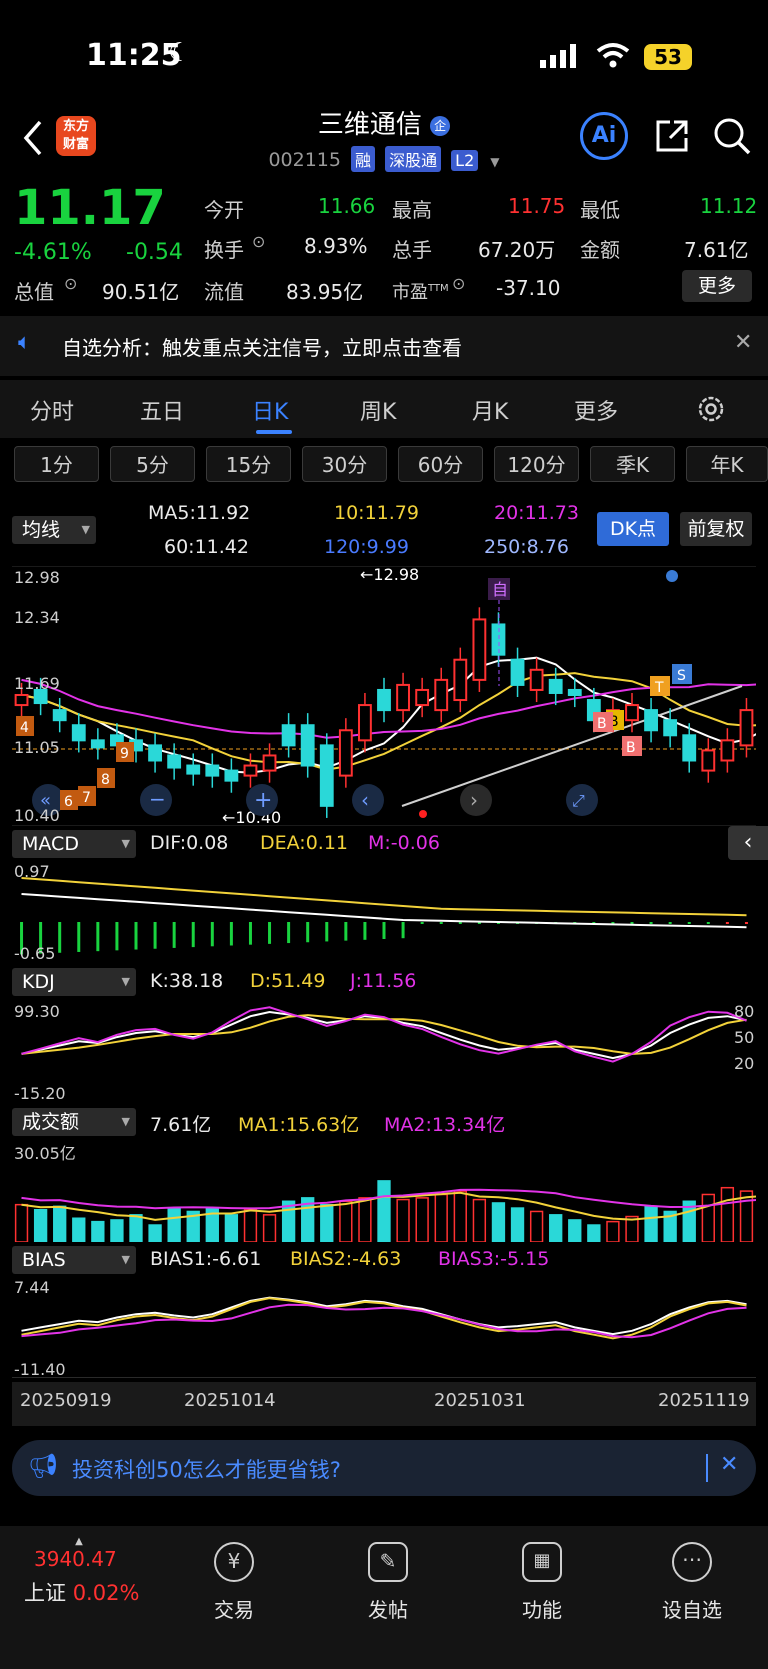 This screenshot has width=768, height=1669. Describe the element at coordinates (325, 292) in the screenshot. I see `float-value: 83.95亿` at that location.